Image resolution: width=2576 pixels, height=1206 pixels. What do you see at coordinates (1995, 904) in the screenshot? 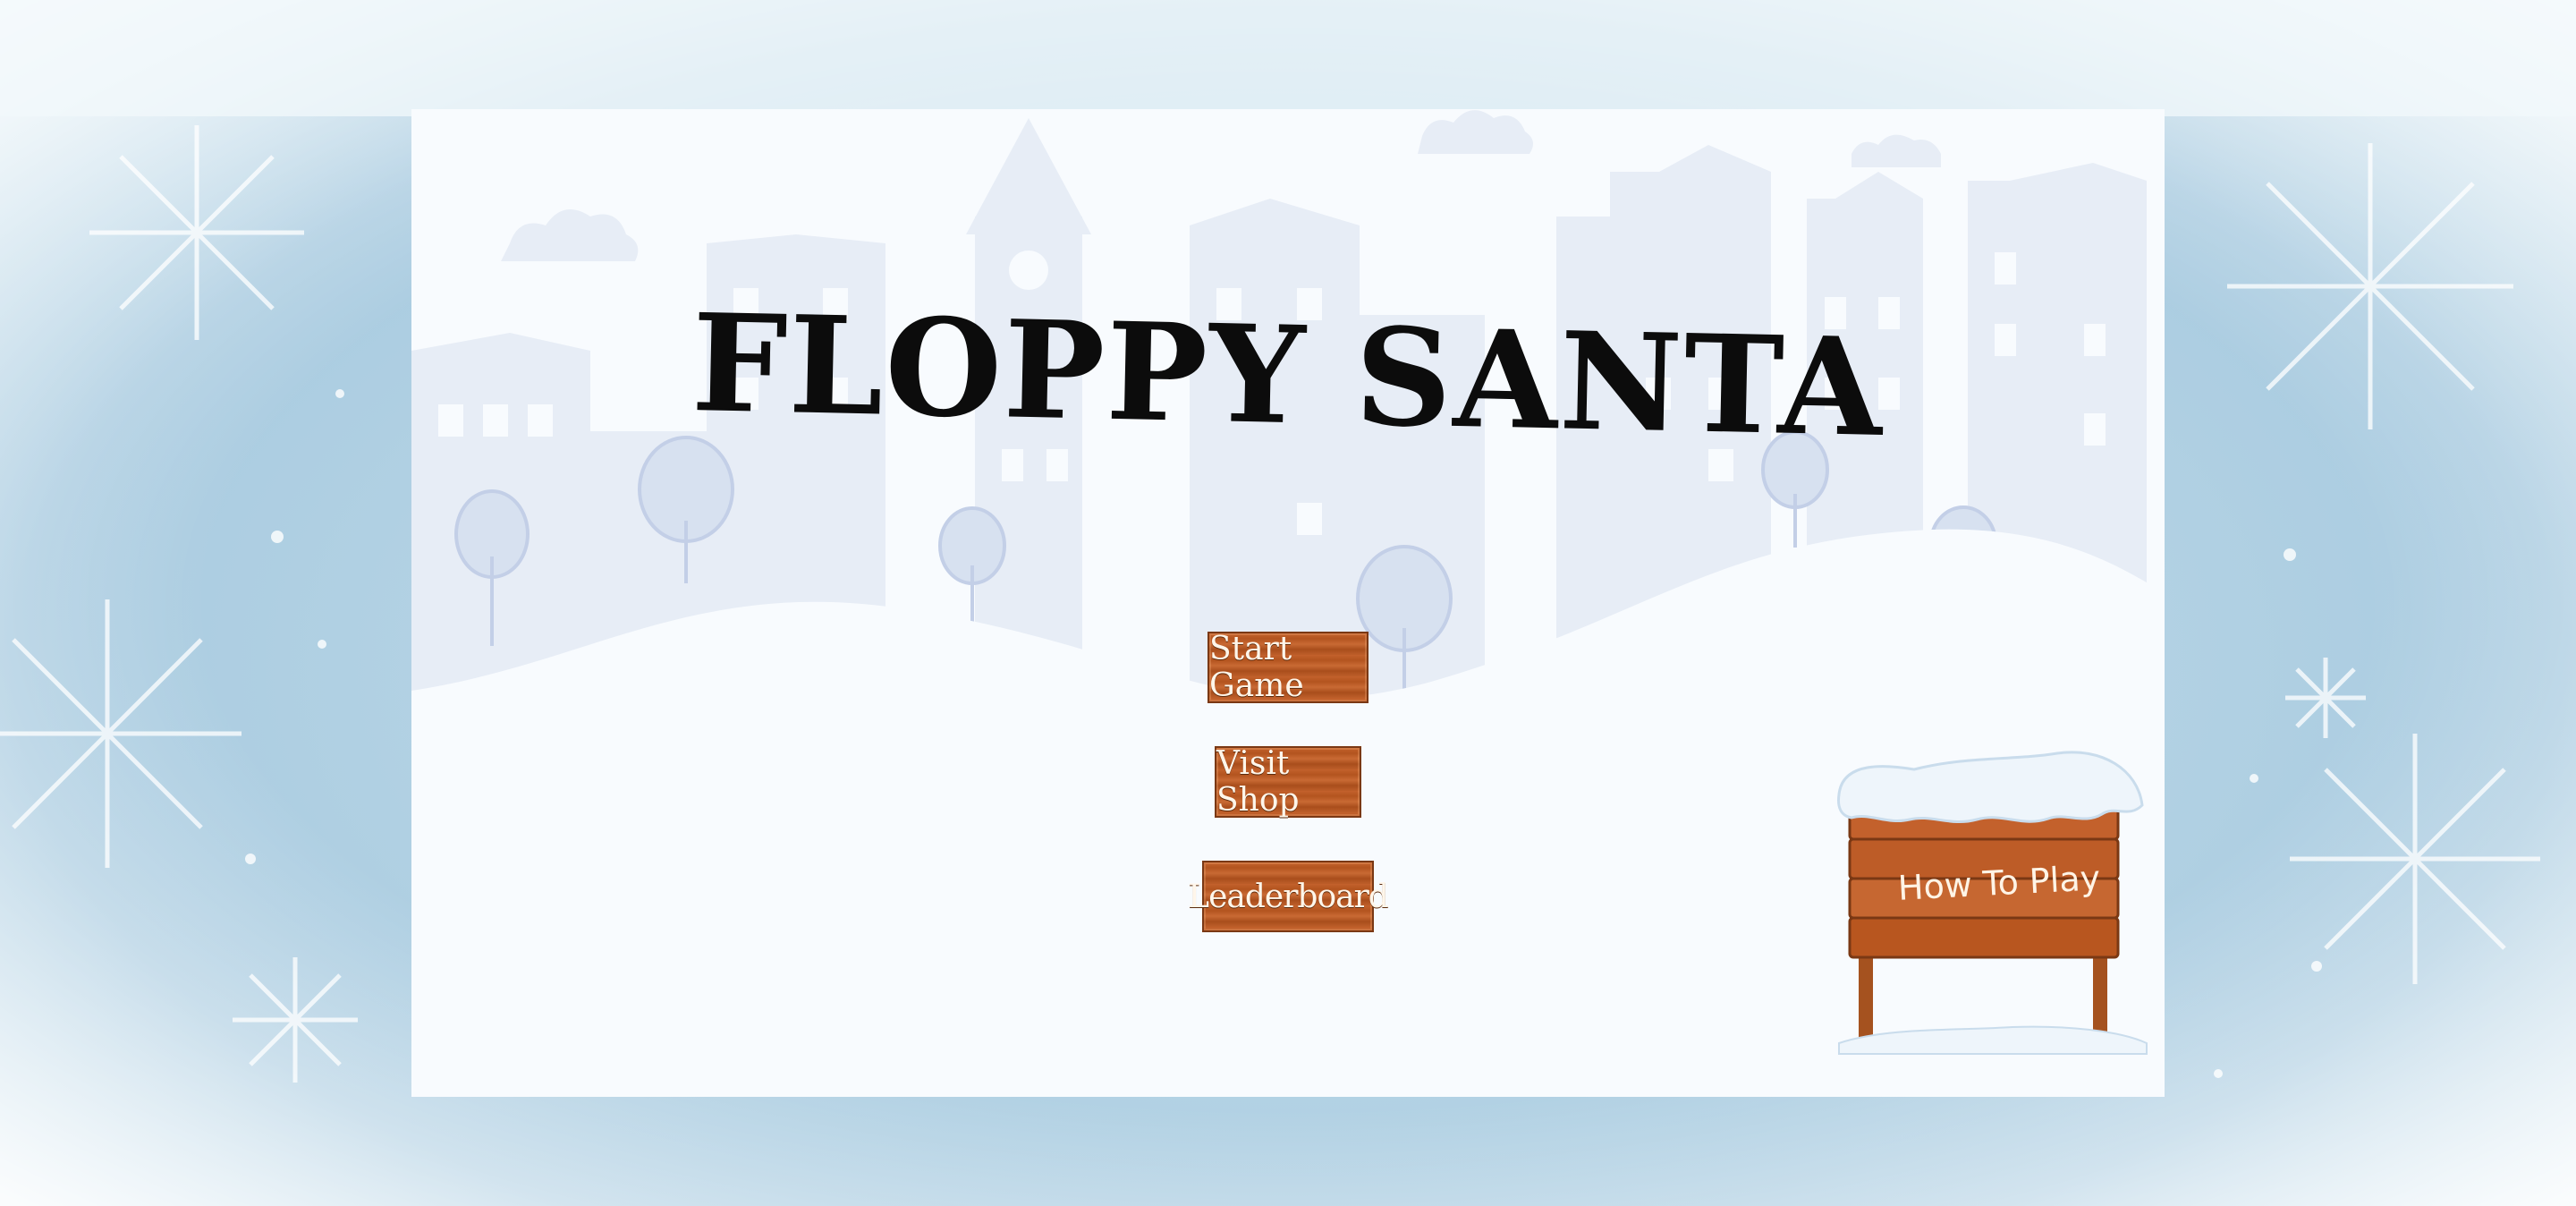
I see `how-to-play-sign: How To Play` at bounding box center [1995, 904].